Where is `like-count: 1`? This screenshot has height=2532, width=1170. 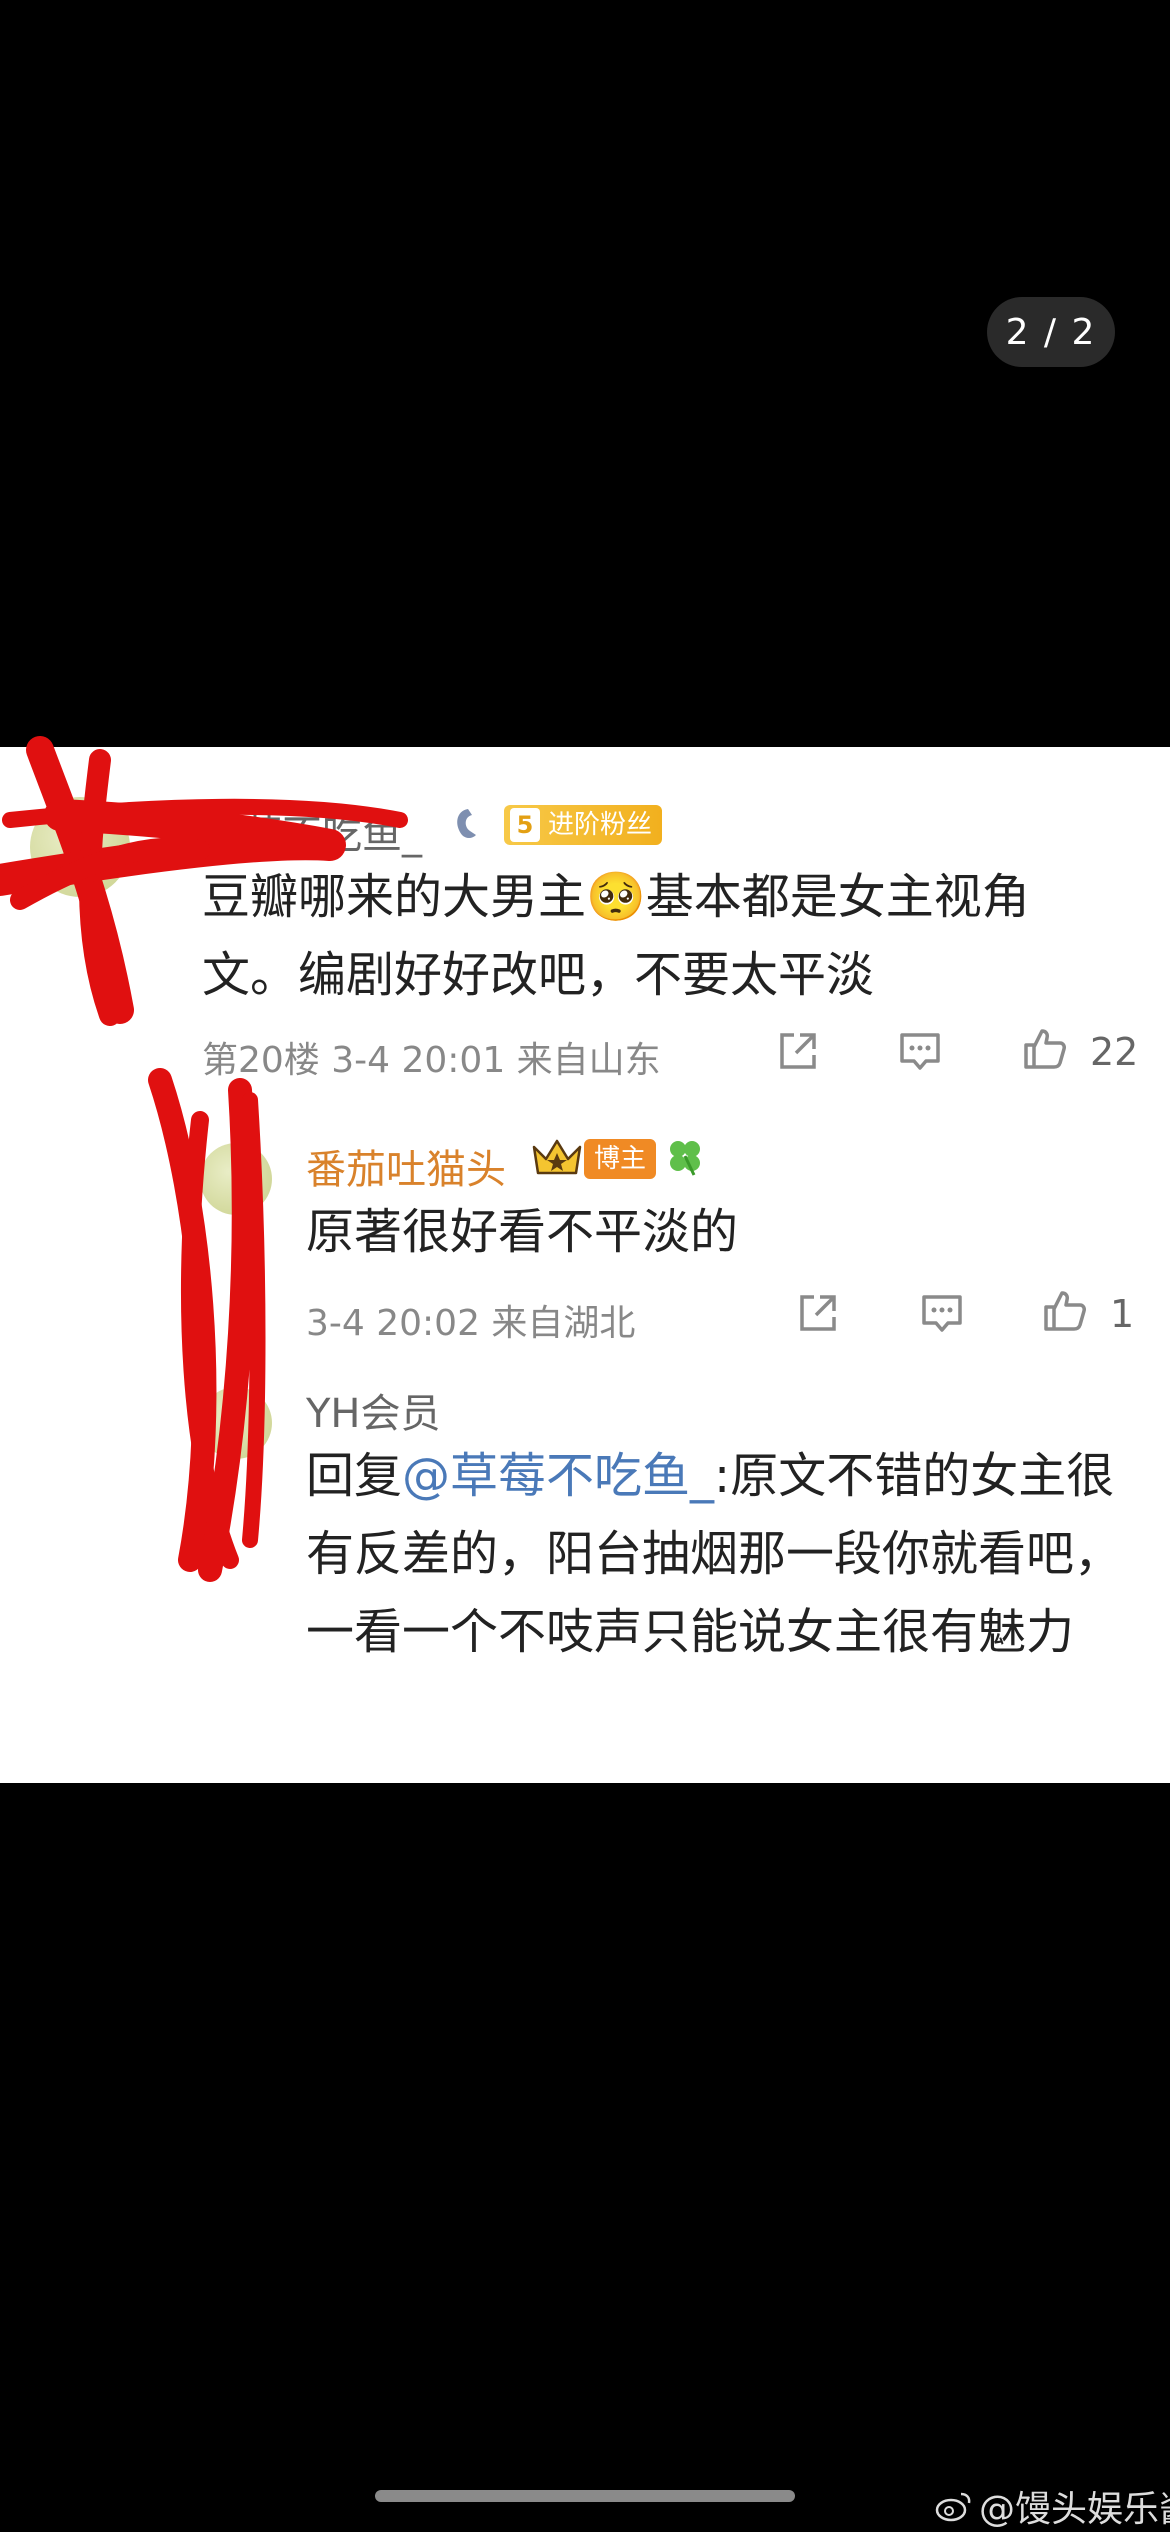 like-count: 1 is located at coordinates (1122, 1314).